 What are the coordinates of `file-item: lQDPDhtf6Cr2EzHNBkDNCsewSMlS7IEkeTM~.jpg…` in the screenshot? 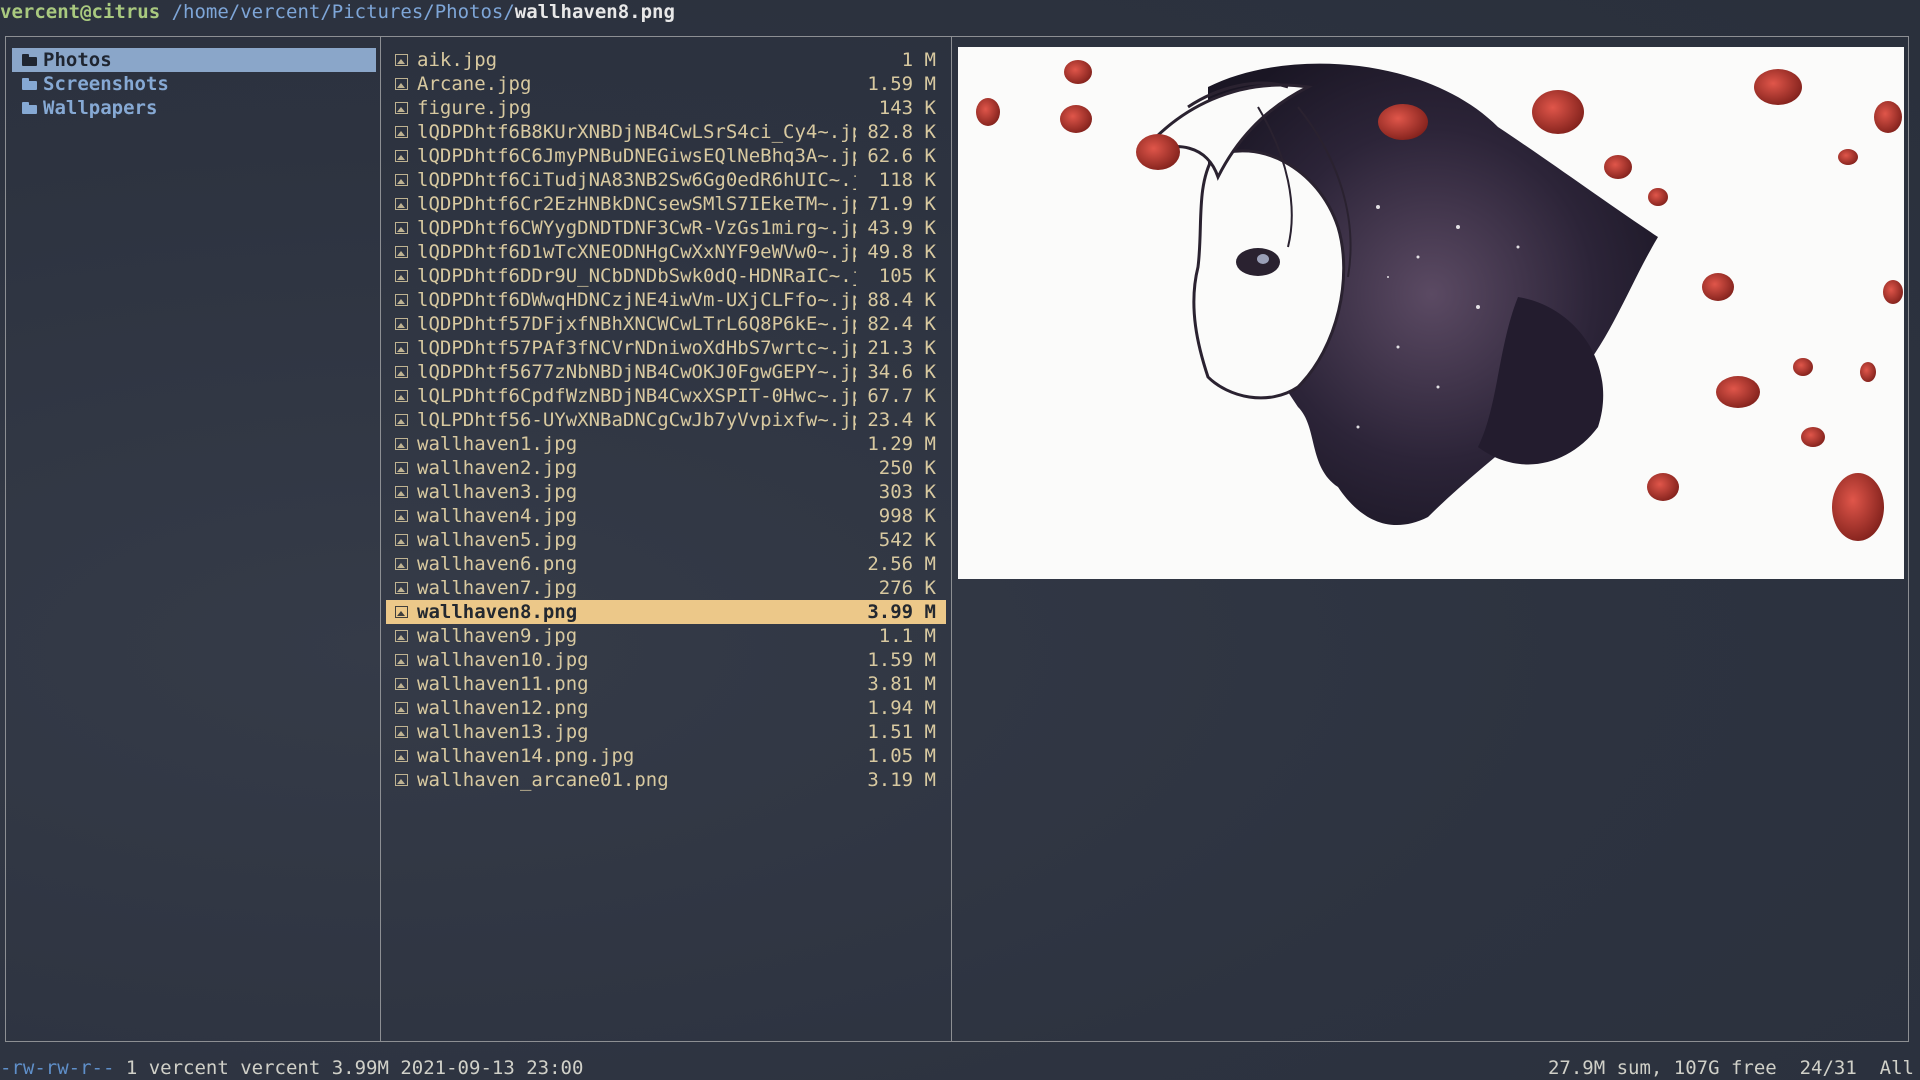 It's located at (666, 204).